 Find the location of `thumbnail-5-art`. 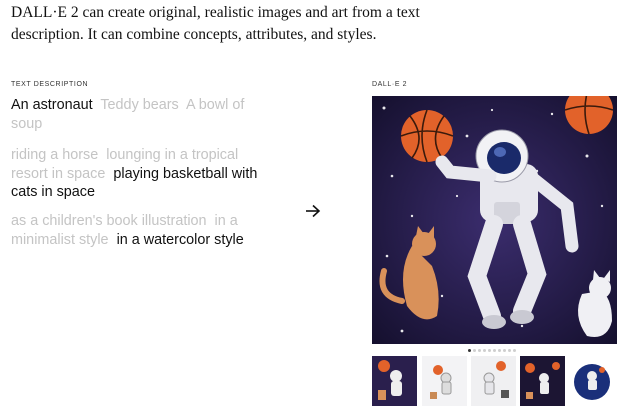

thumbnail-5-art is located at coordinates (592, 381).